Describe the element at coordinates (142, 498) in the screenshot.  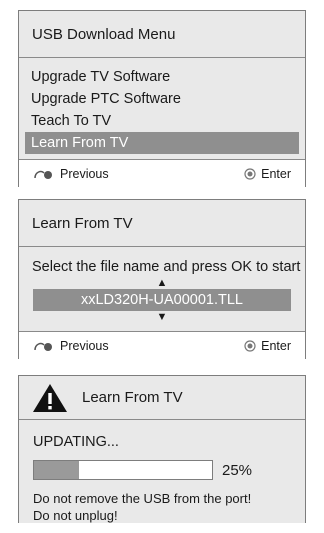
I see `warning-message-usb: Do not remove the USB from the port!` at that location.